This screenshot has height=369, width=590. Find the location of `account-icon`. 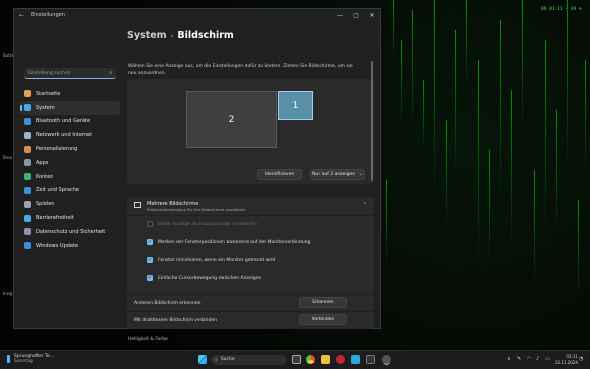

account-icon is located at coordinates (27, 177).